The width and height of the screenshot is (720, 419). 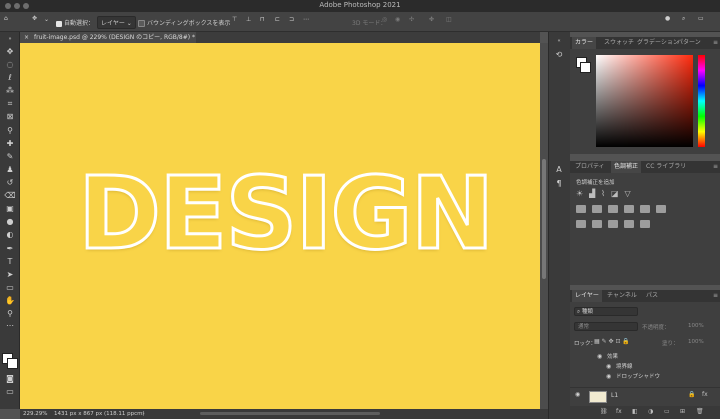 What do you see at coordinates (184, 22) in the screenshot?
I see `bounding-box-checkbox: バウンディングボックスを表示` at bounding box center [184, 22].